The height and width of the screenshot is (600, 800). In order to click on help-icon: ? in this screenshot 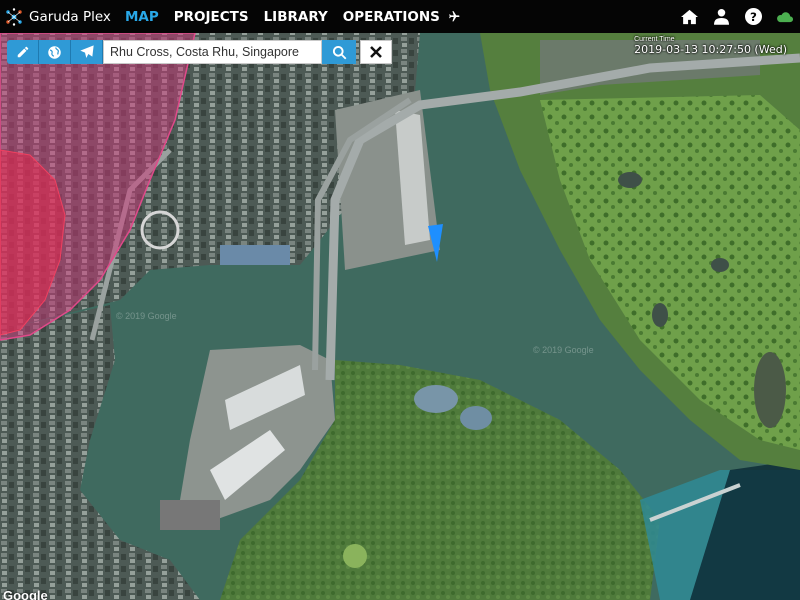, I will do `click(753, 17)`.